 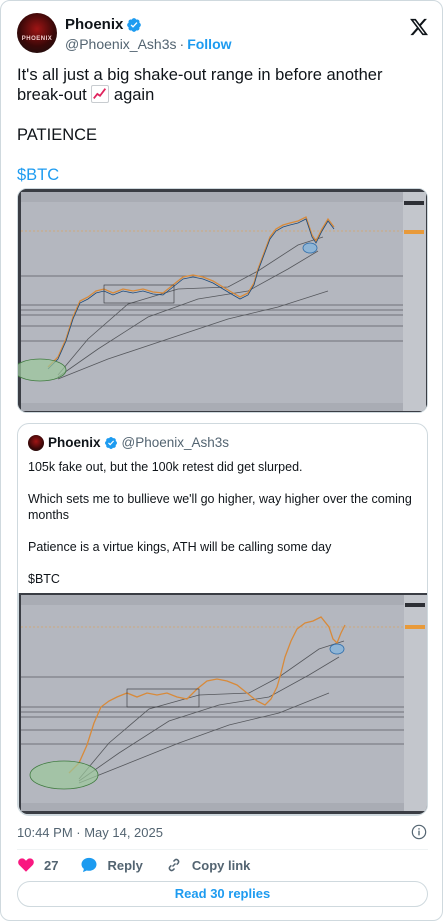 What do you see at coordinates (37, 39) in the screenshot?
I see `avatar-logo-text: PHOENIX` at bounding box center [37, 39].